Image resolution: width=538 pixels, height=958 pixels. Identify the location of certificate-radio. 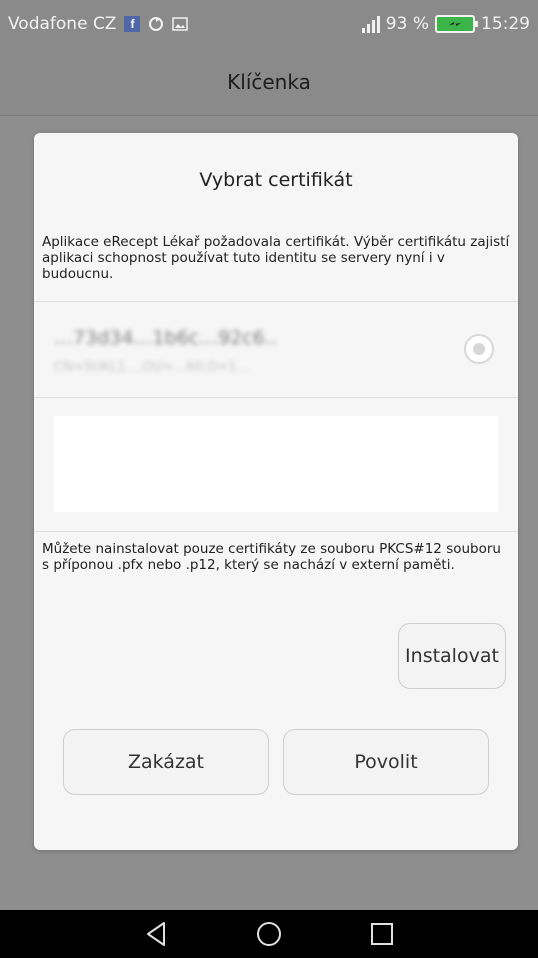
(479, 349).